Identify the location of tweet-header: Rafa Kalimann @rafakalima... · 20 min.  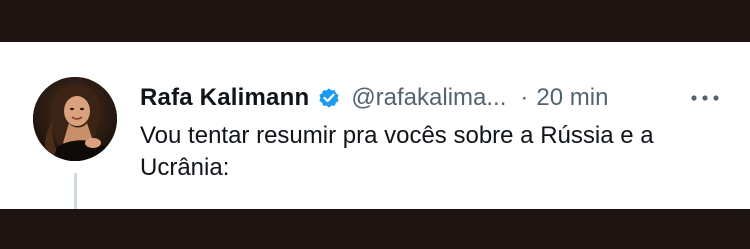
(435, 98).